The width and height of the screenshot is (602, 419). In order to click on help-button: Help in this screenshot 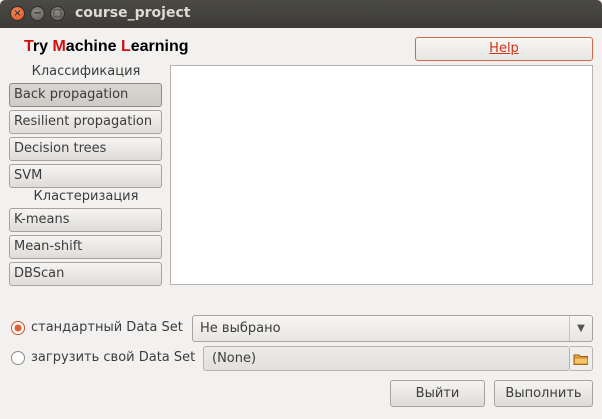, I will do `click(504, 49)`.